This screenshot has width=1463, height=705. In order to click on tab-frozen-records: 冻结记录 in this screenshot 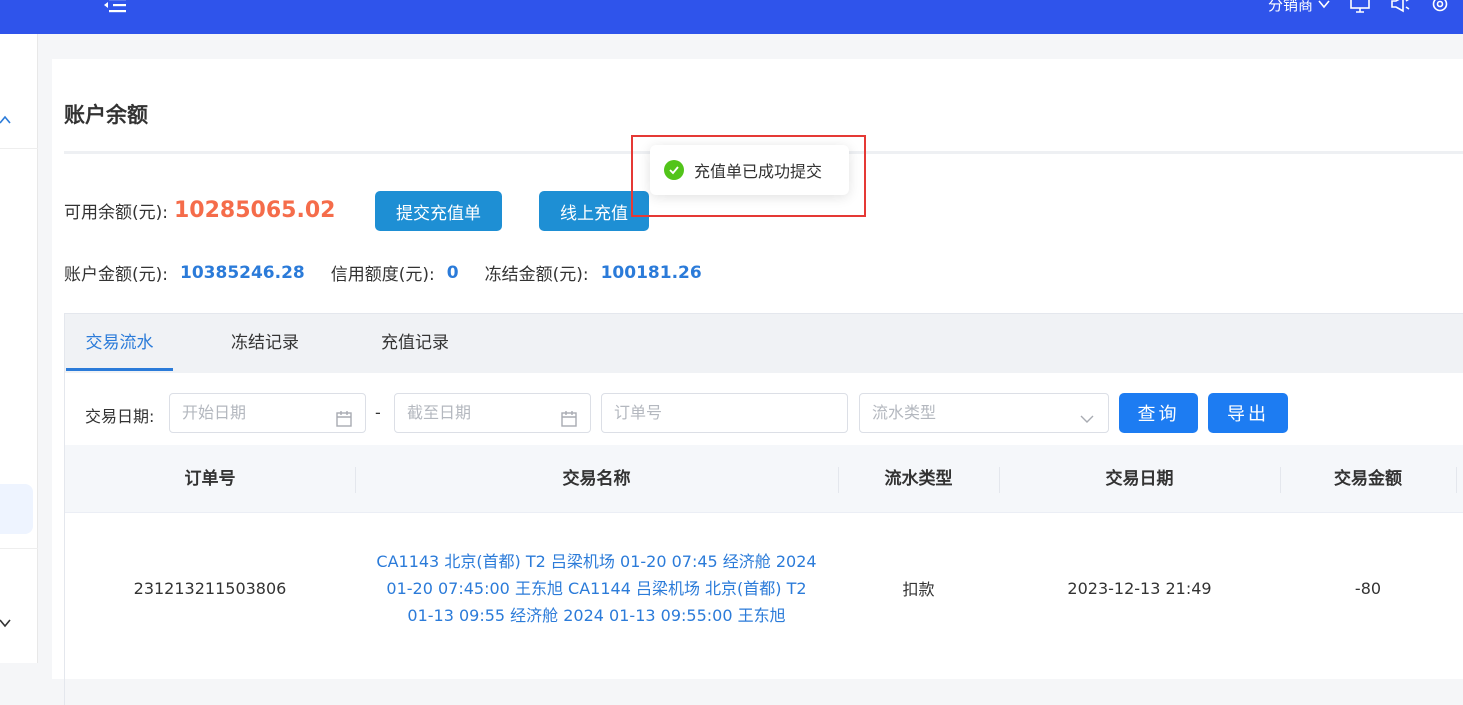, I will do `click(265, 343)`.